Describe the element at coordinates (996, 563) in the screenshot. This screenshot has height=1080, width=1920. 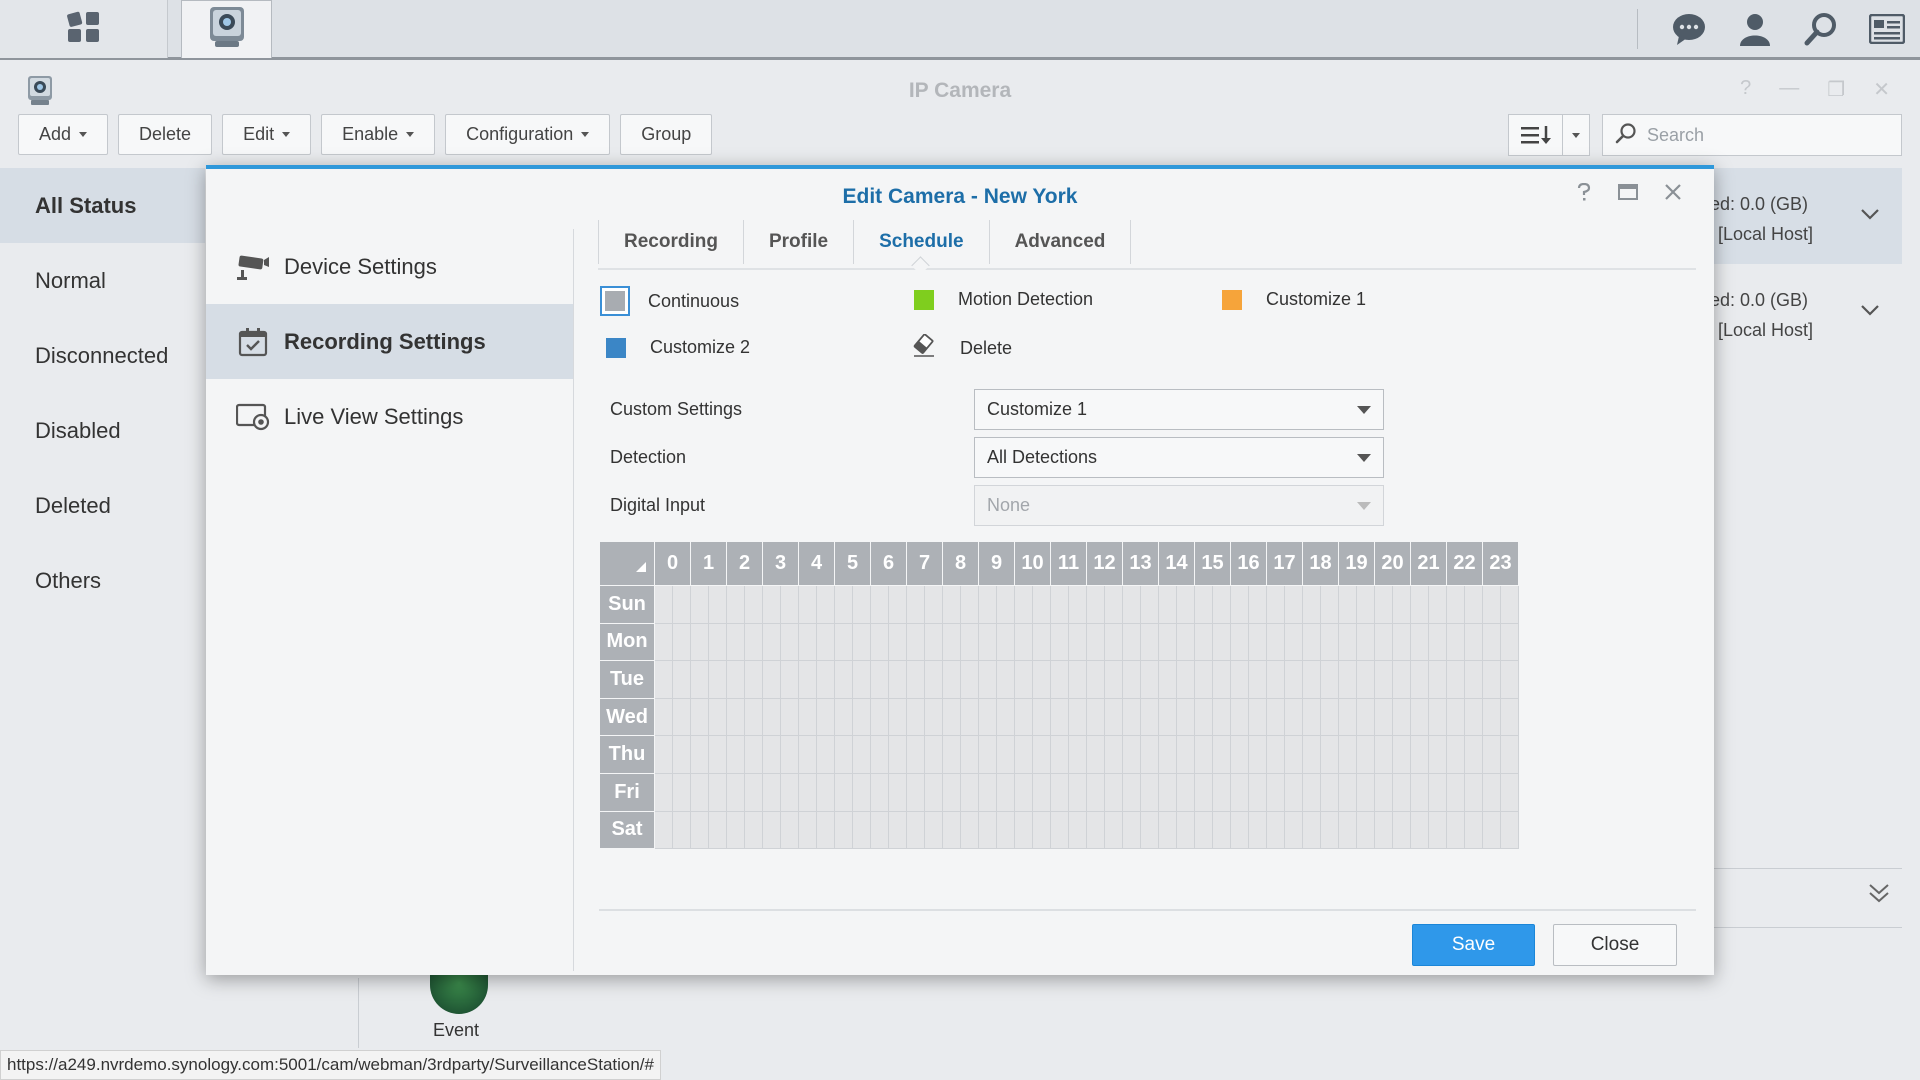
I see `hour-header: 9` at that location.